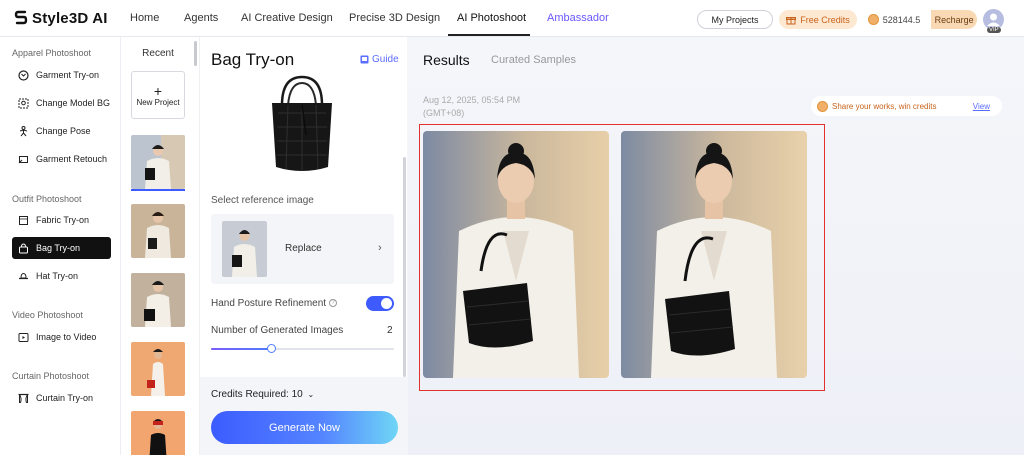 Image resolution: width=1024 pixels, height=455 pixels. I want to click on chevron-right-icon: ›, so click(380, 248).